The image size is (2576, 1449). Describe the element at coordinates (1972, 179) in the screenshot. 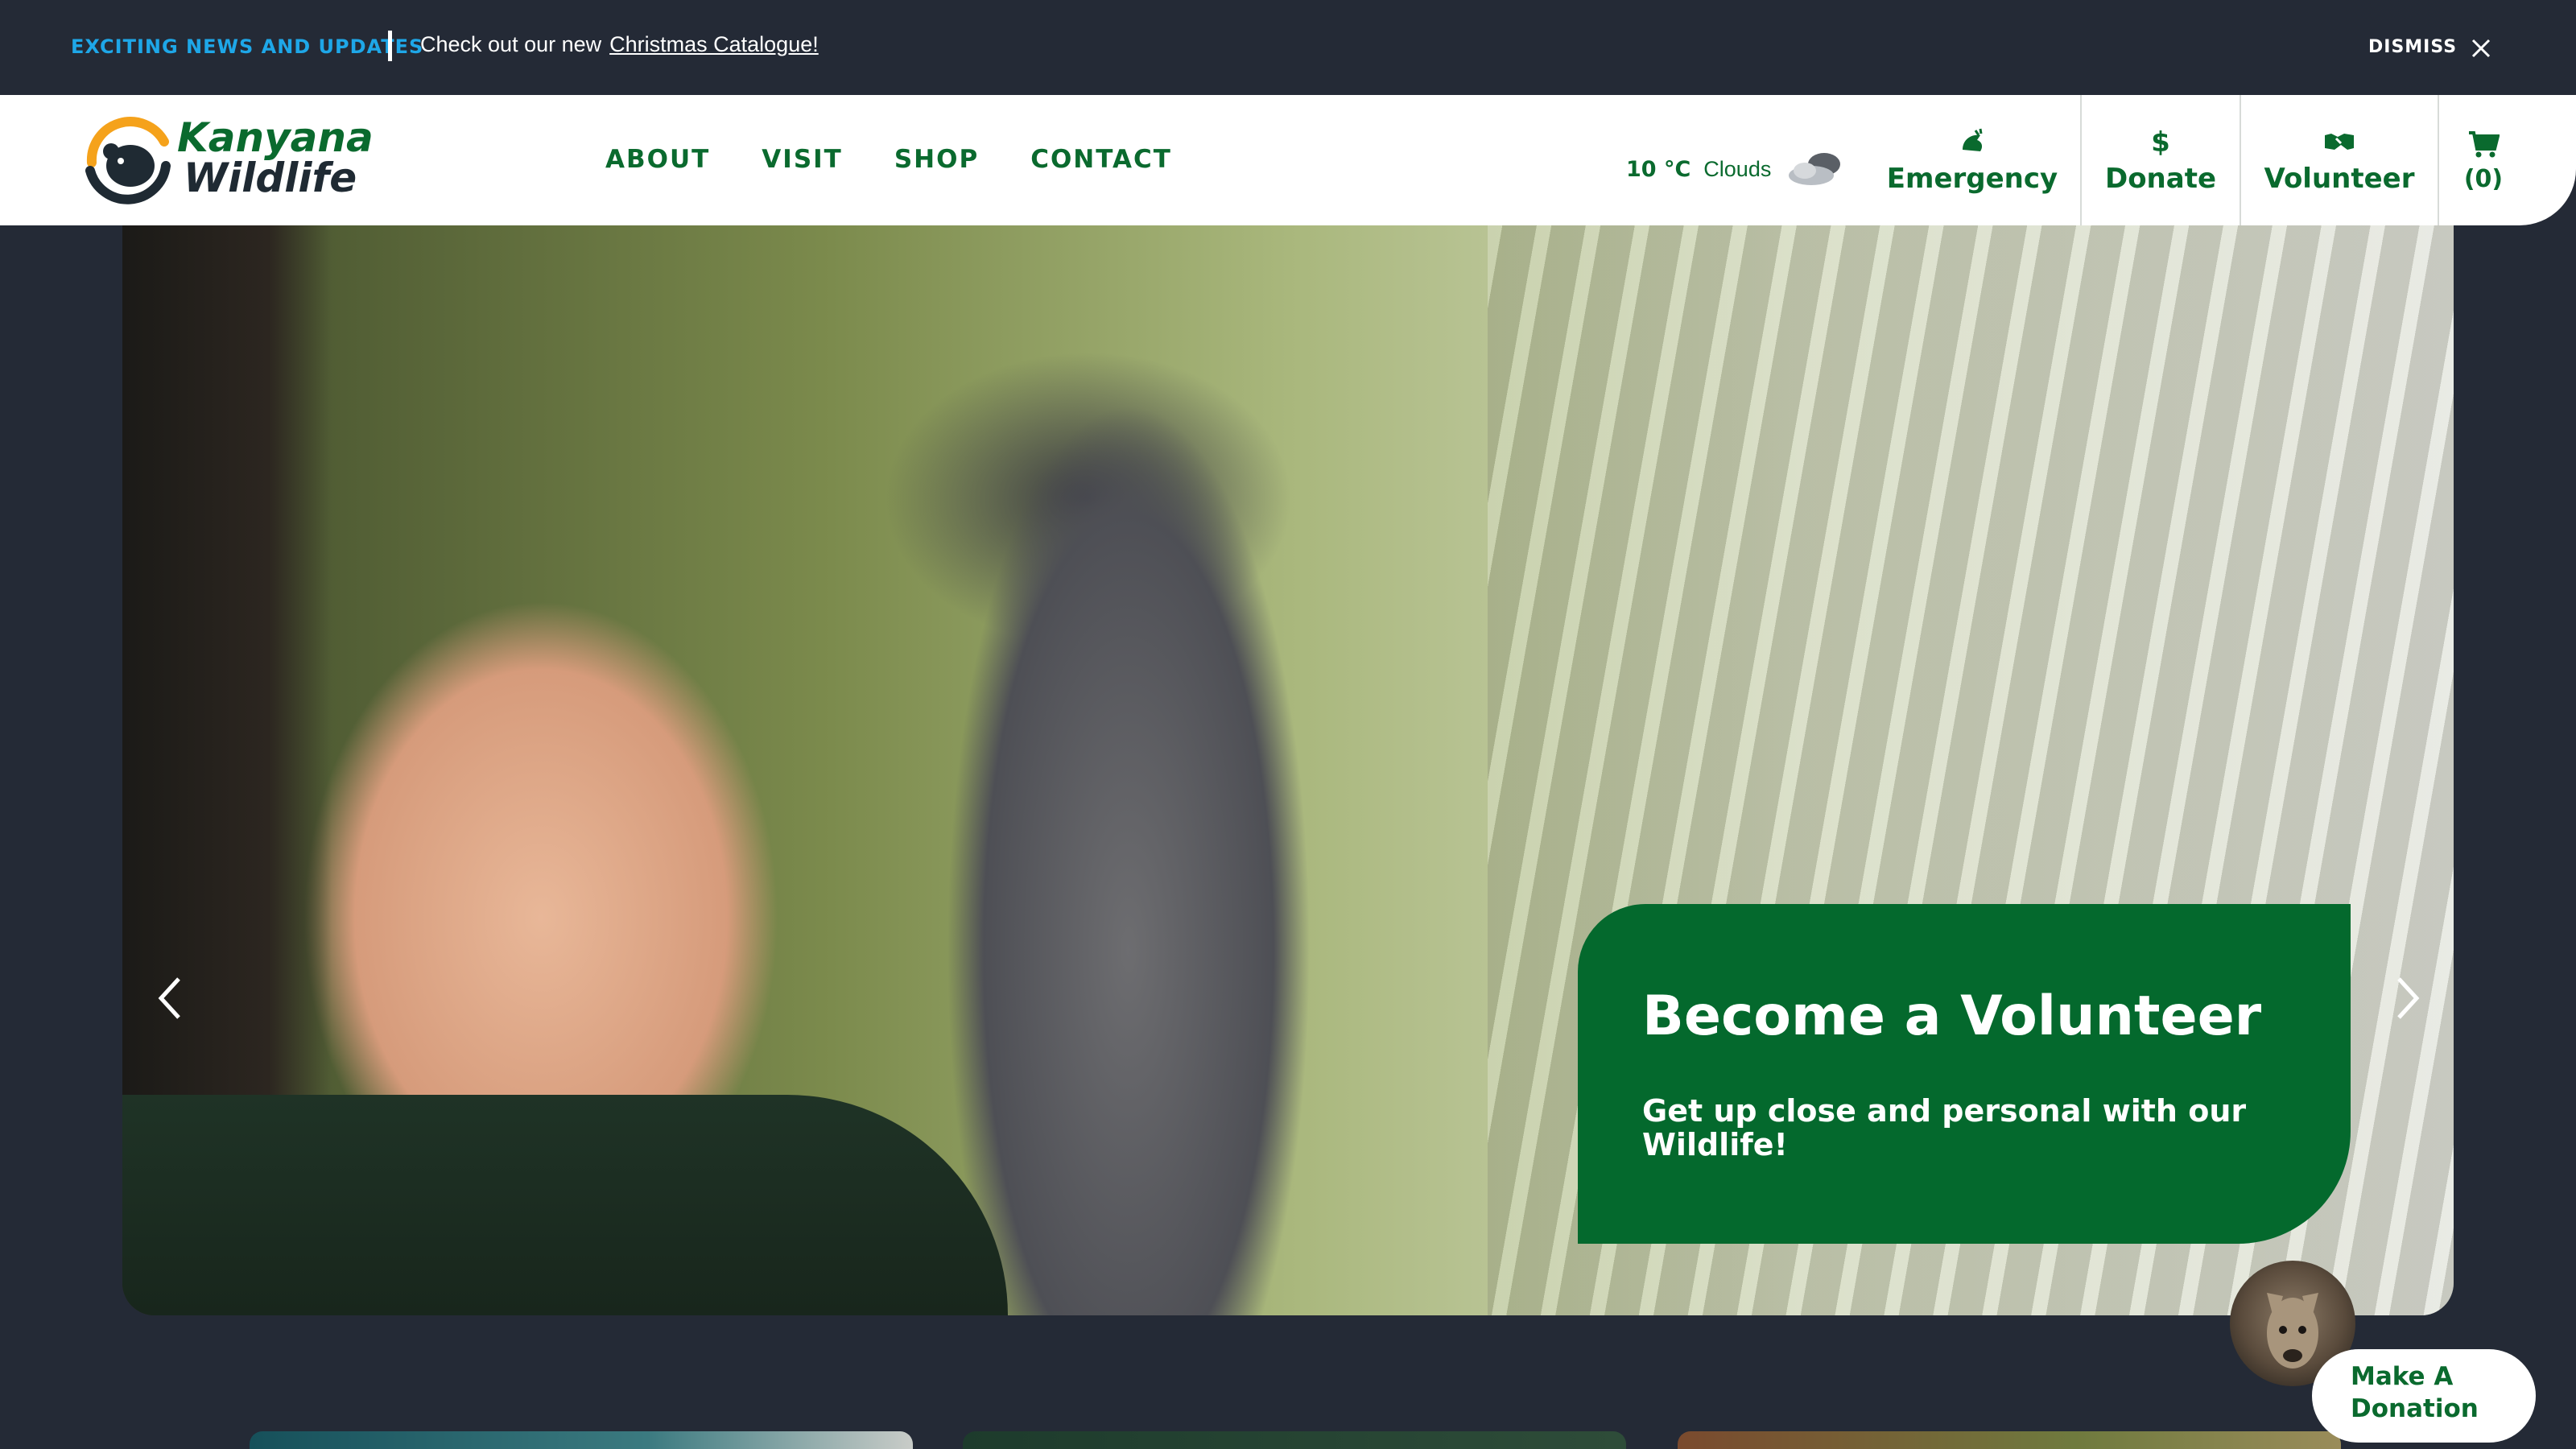

I see `emergency-label: Emergency` at that location.